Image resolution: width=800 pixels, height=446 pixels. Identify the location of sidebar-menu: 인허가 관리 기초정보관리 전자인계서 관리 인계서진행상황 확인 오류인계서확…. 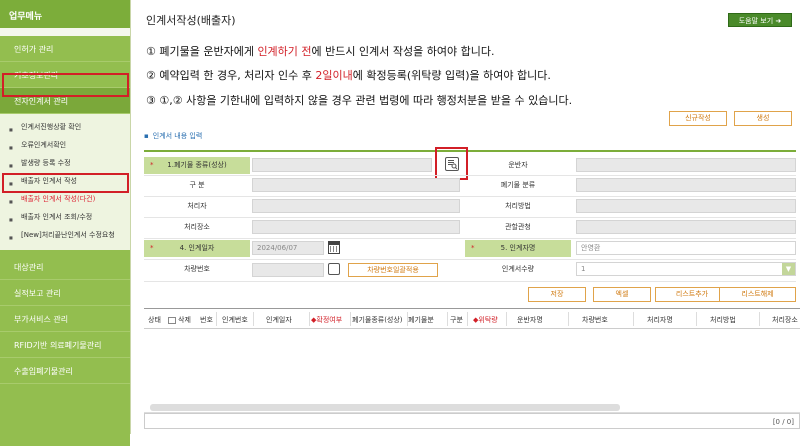
(65, 241).